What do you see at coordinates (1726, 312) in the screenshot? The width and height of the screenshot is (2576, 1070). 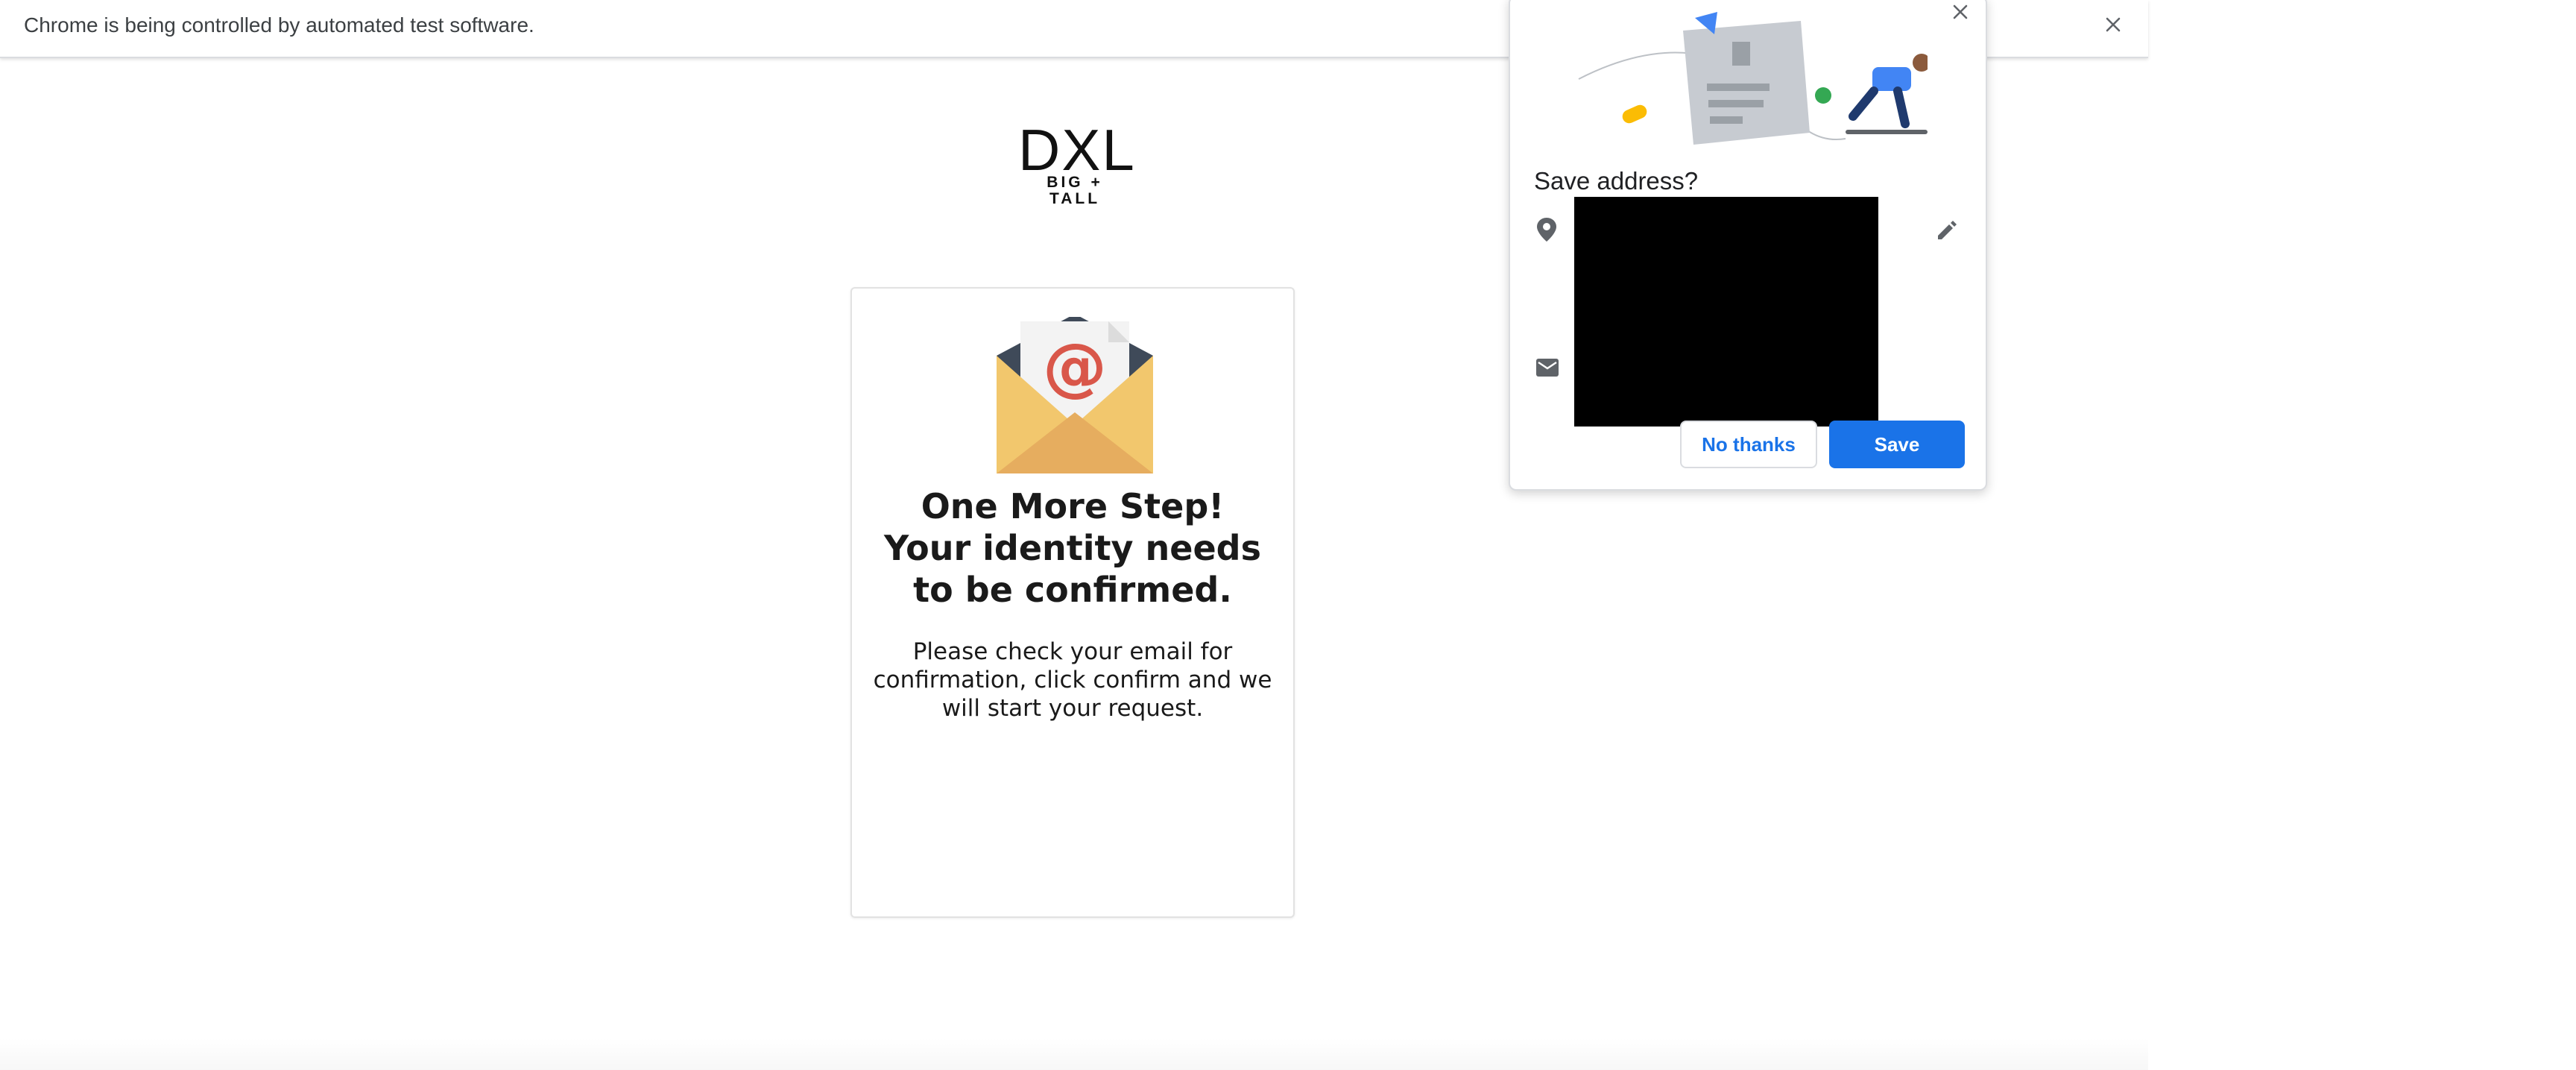 I see `redacted-address-details` at bounding box center [1726, 312].